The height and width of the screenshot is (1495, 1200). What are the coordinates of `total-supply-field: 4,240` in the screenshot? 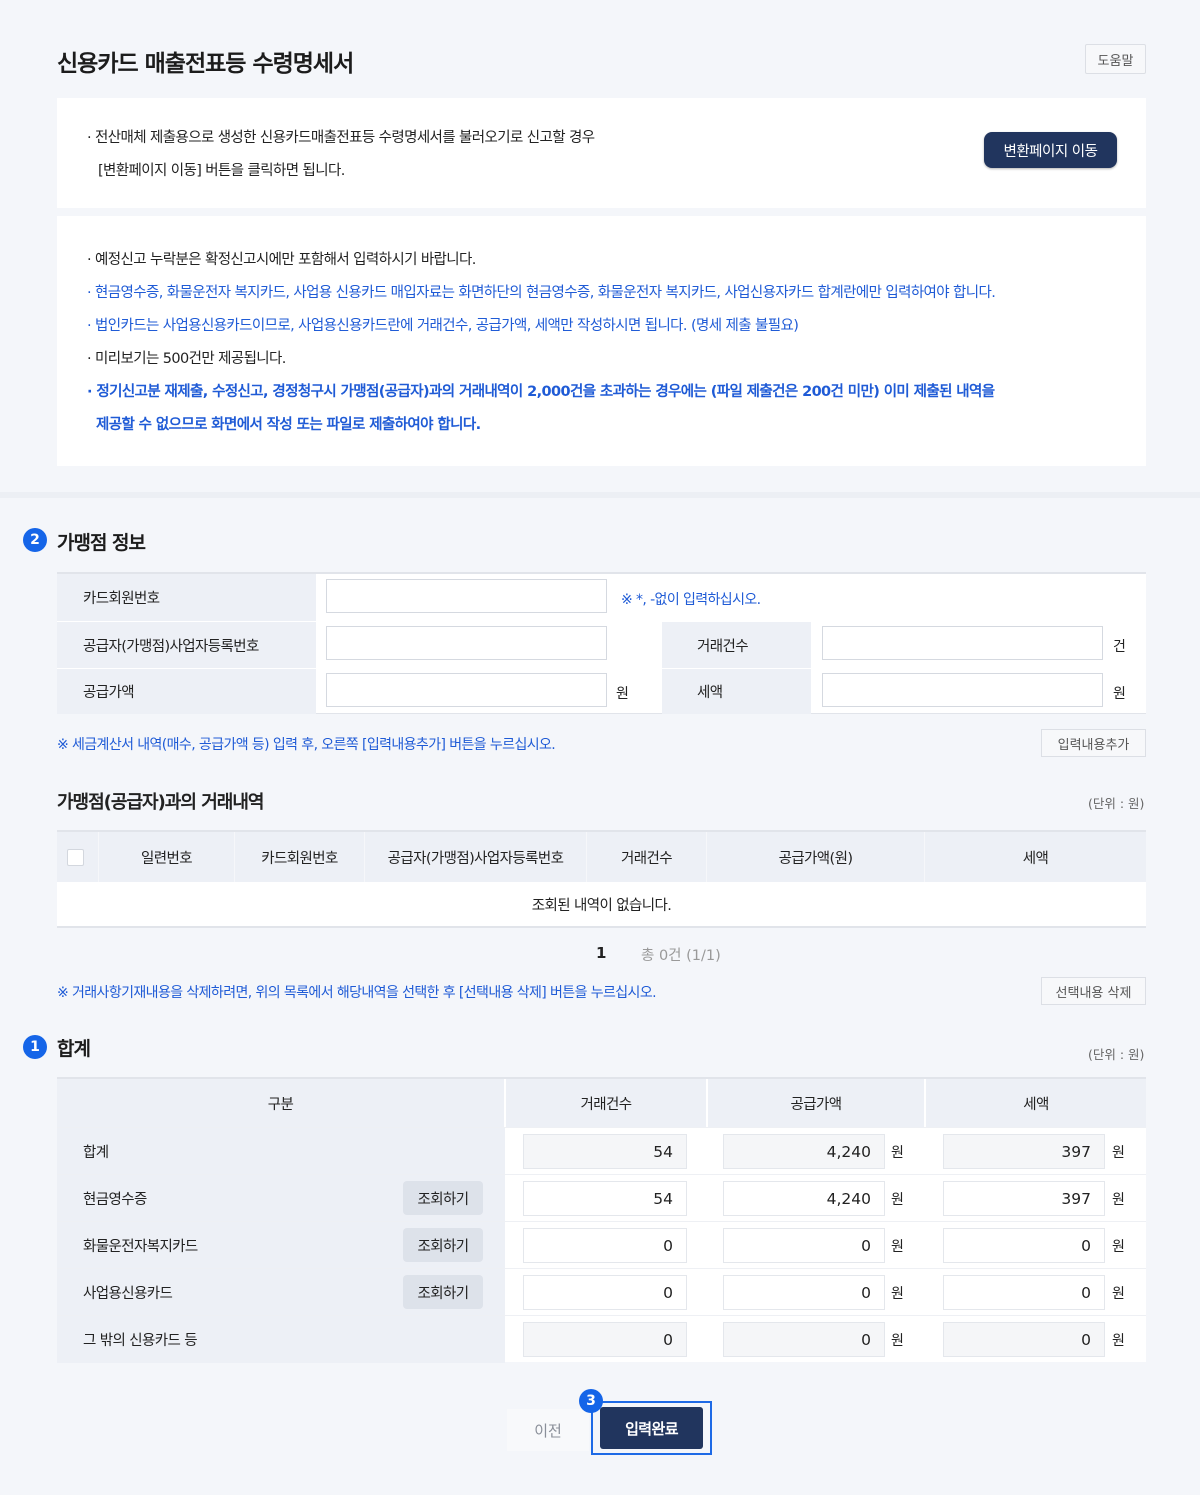 It's located at (804, 1151).